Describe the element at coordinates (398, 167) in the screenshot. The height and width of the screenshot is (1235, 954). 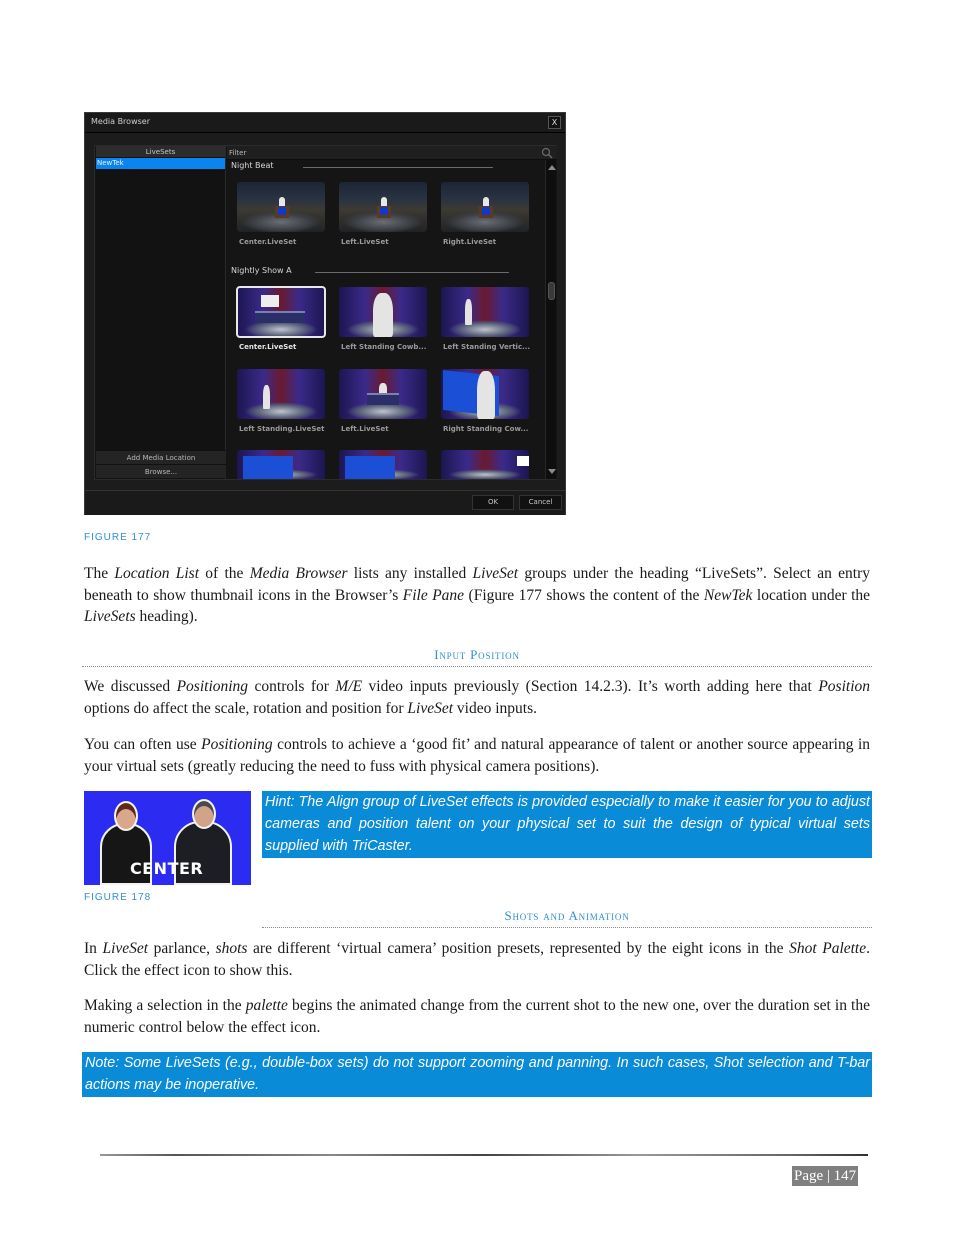
I see `group-divider` at that location.